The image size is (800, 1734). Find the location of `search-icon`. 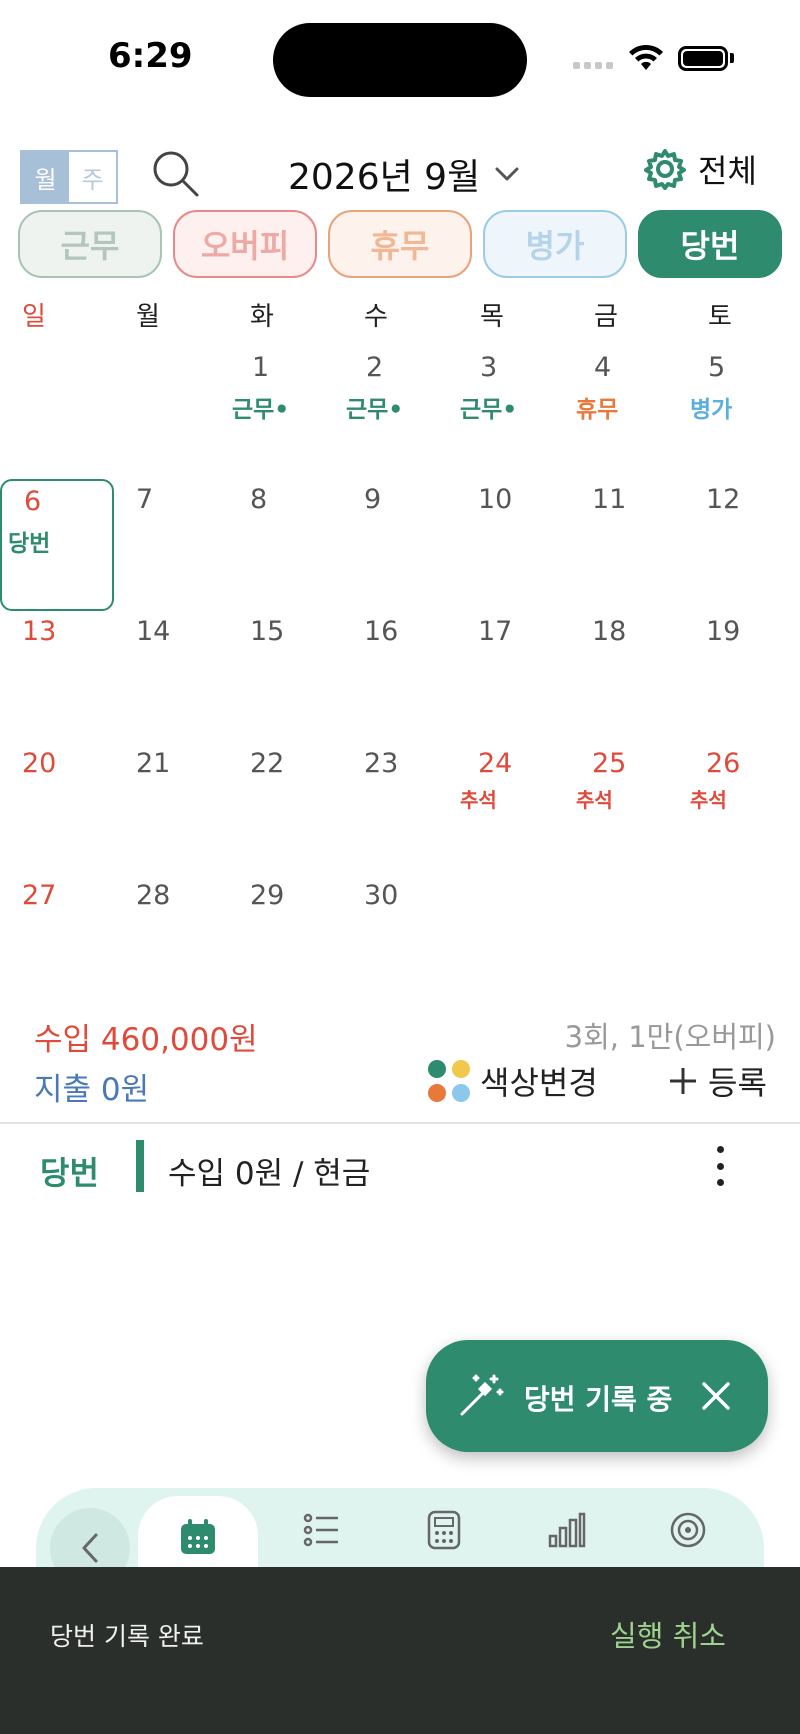

search-icon is located at coordinates (176, 174).